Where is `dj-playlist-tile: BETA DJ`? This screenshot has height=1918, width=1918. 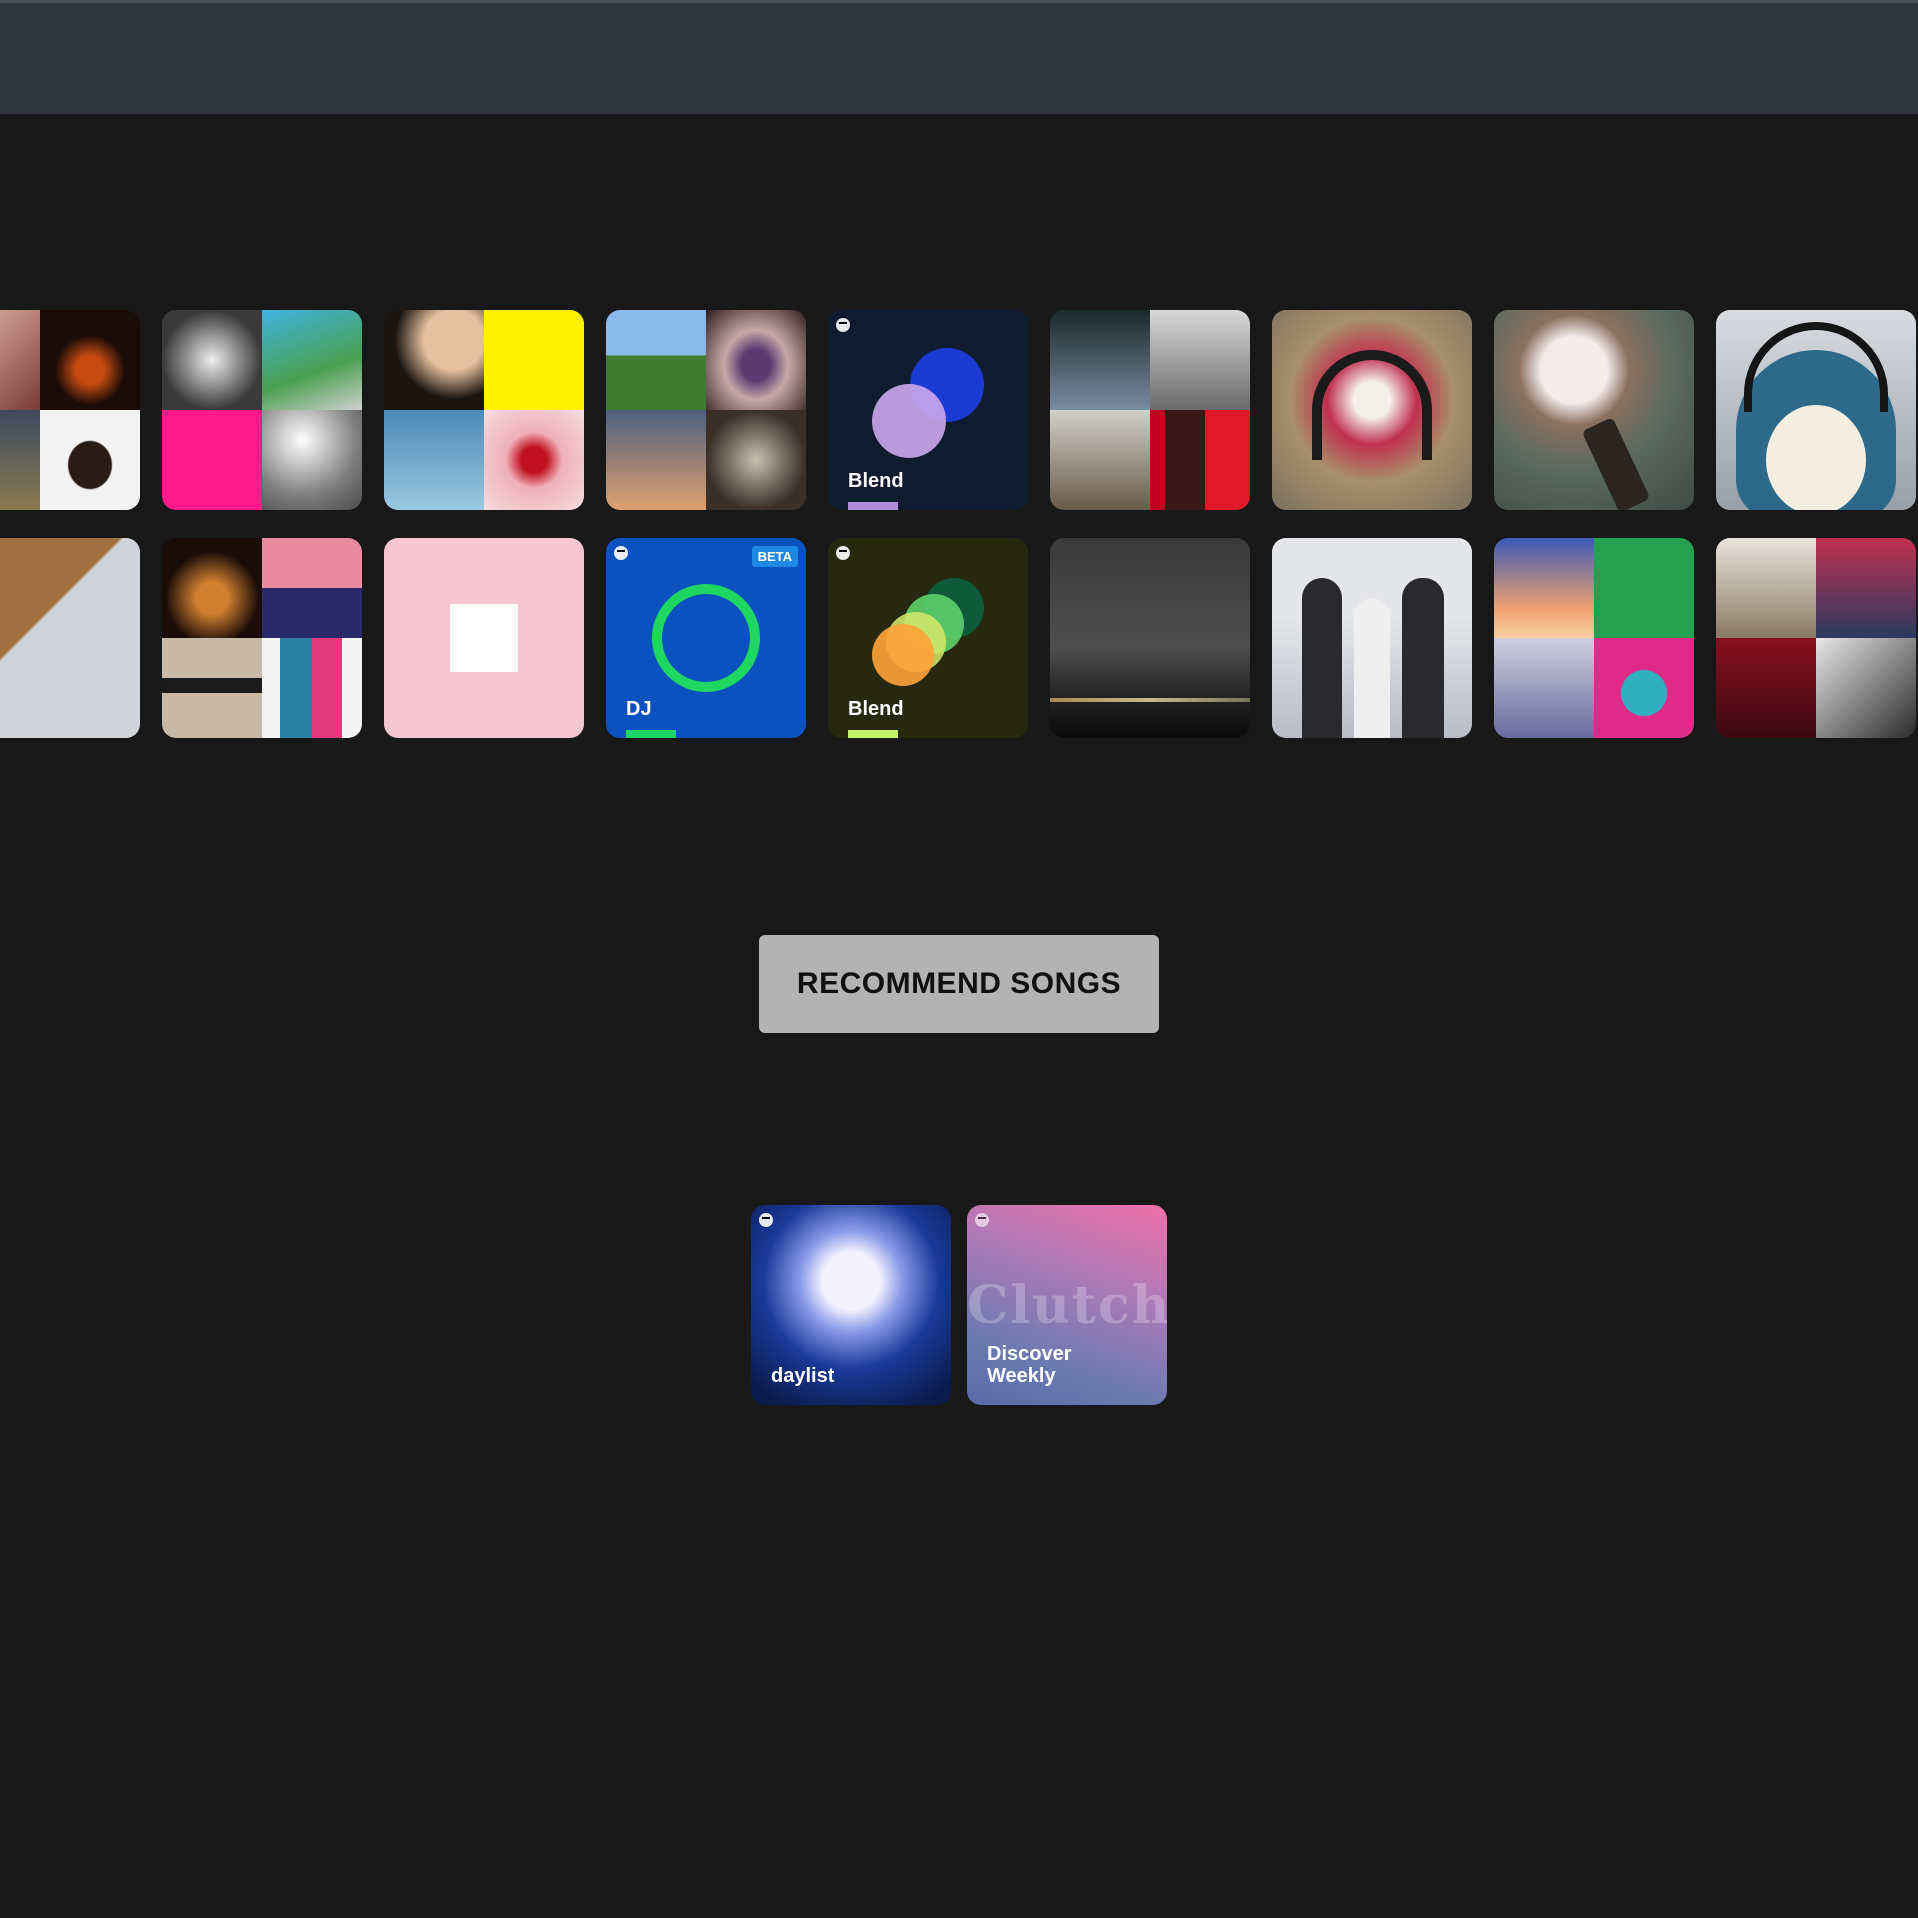
dj-playlist-tile: BETA DJ is located at coordinates (706, 638).